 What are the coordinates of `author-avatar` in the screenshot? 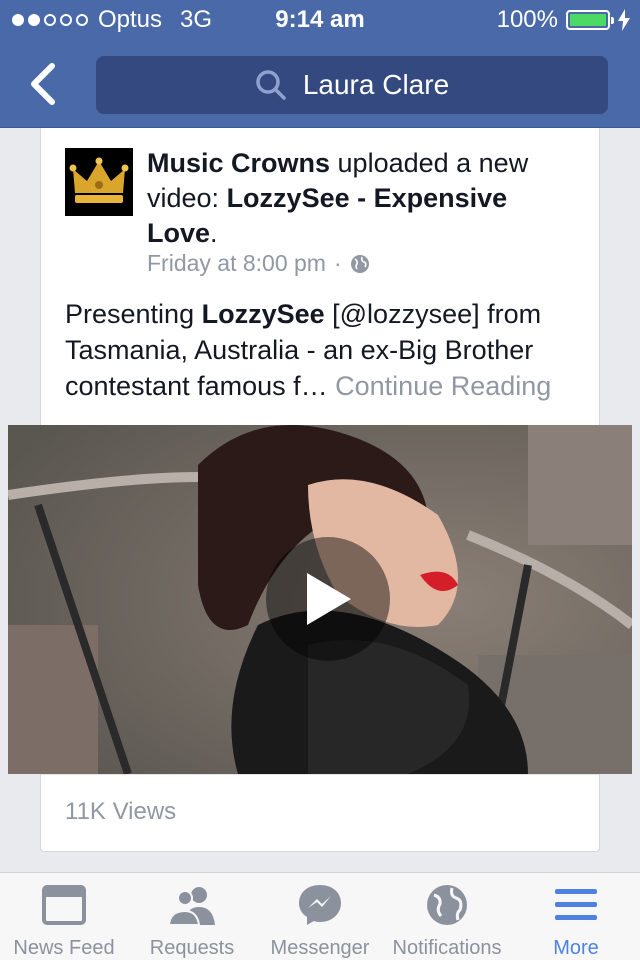 It's located at (99, 182).